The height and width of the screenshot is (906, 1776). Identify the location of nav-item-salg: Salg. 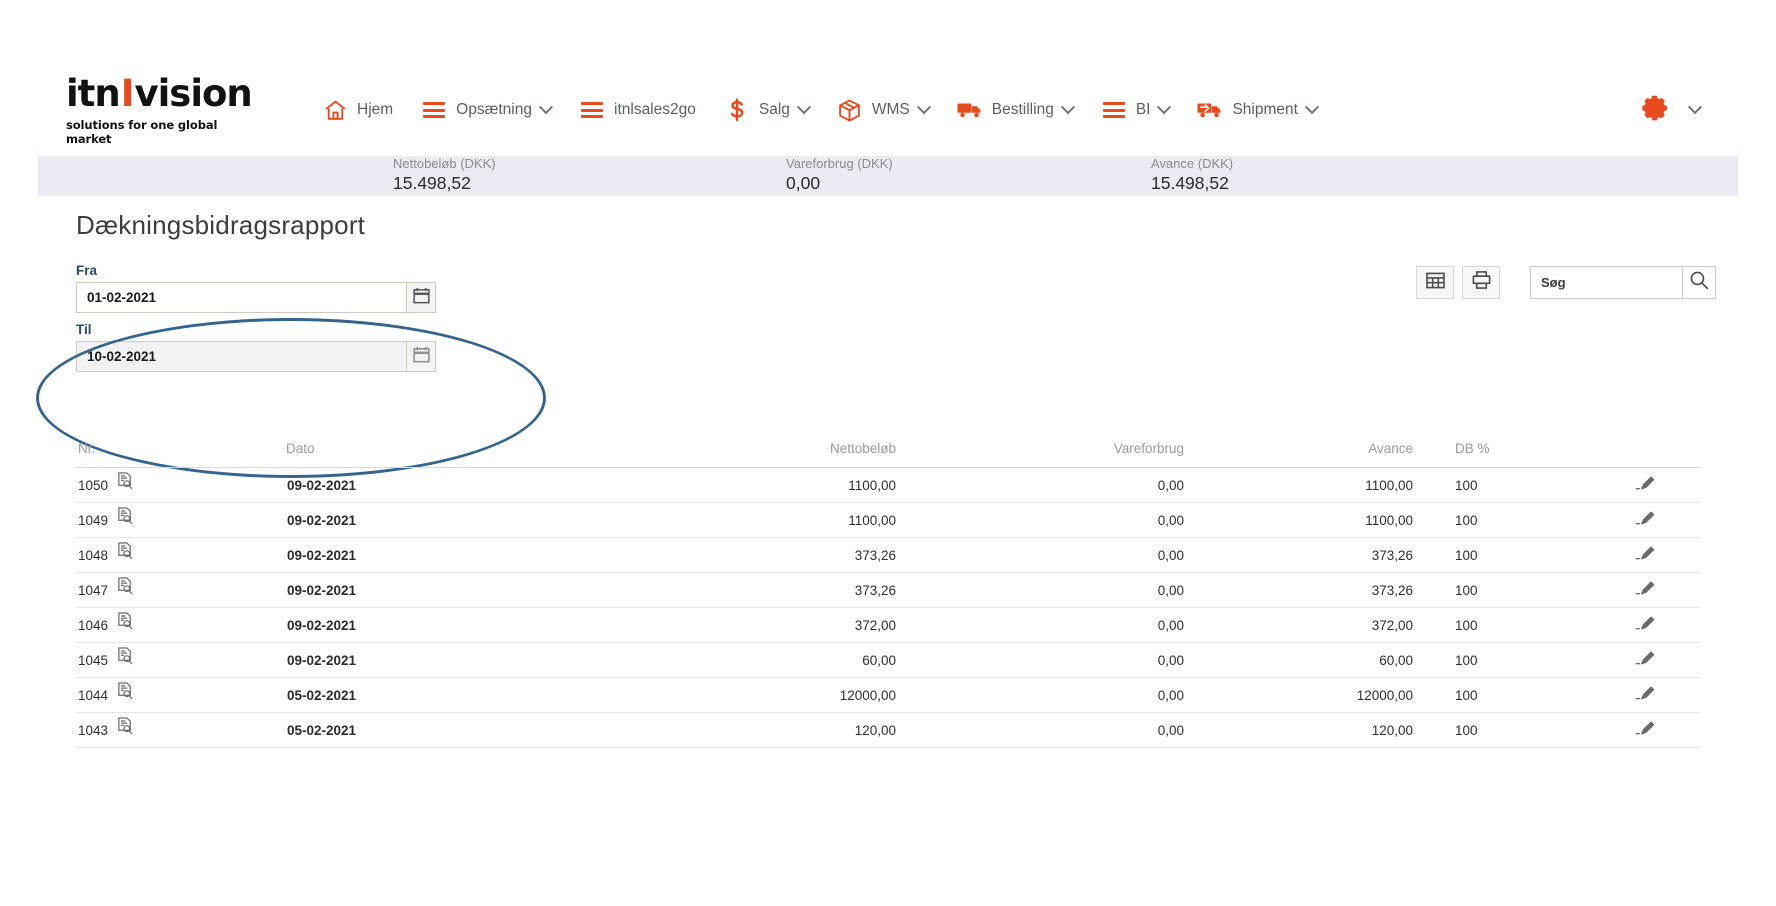
(766, 110).